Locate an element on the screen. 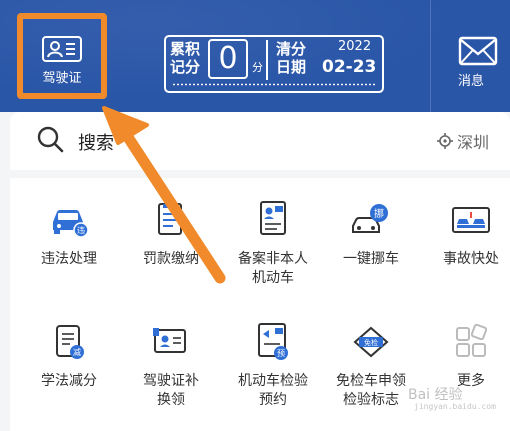  accident-icon is located at coordinates (471, 220).